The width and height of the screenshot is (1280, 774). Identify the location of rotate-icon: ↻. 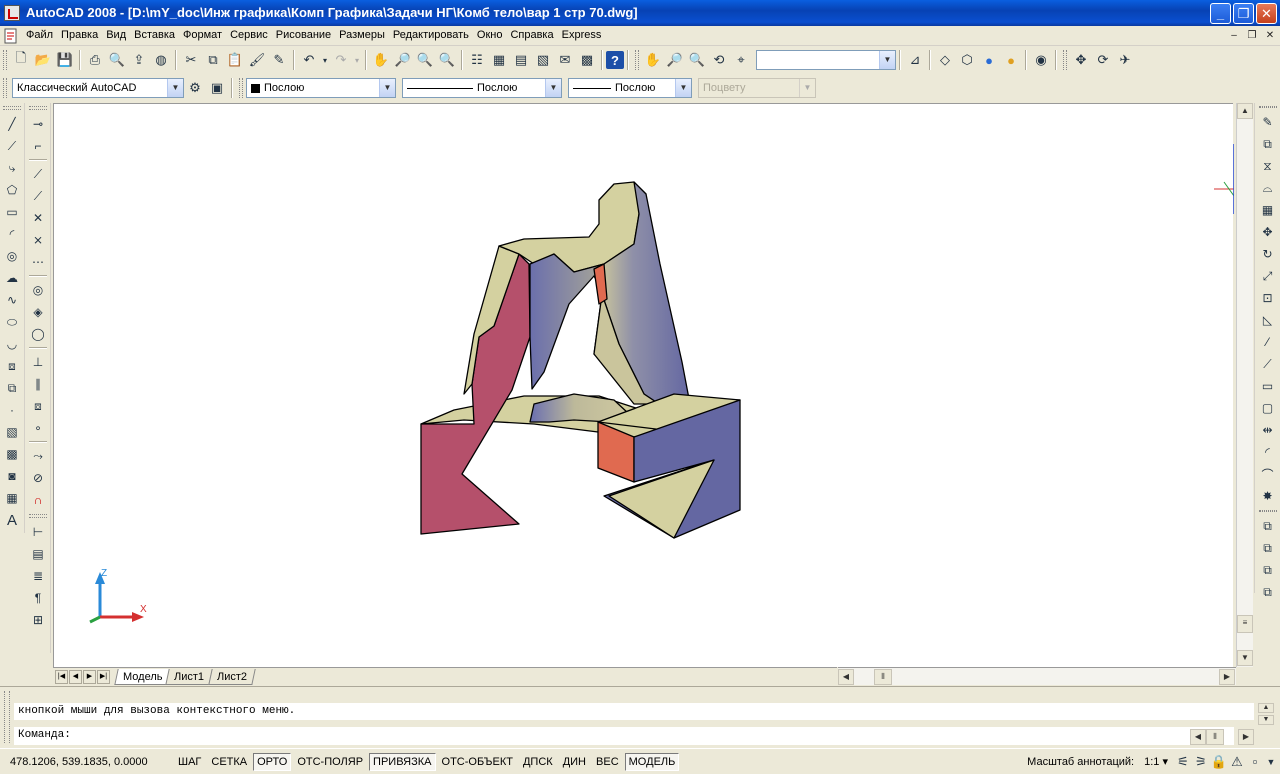
(1268, 254).